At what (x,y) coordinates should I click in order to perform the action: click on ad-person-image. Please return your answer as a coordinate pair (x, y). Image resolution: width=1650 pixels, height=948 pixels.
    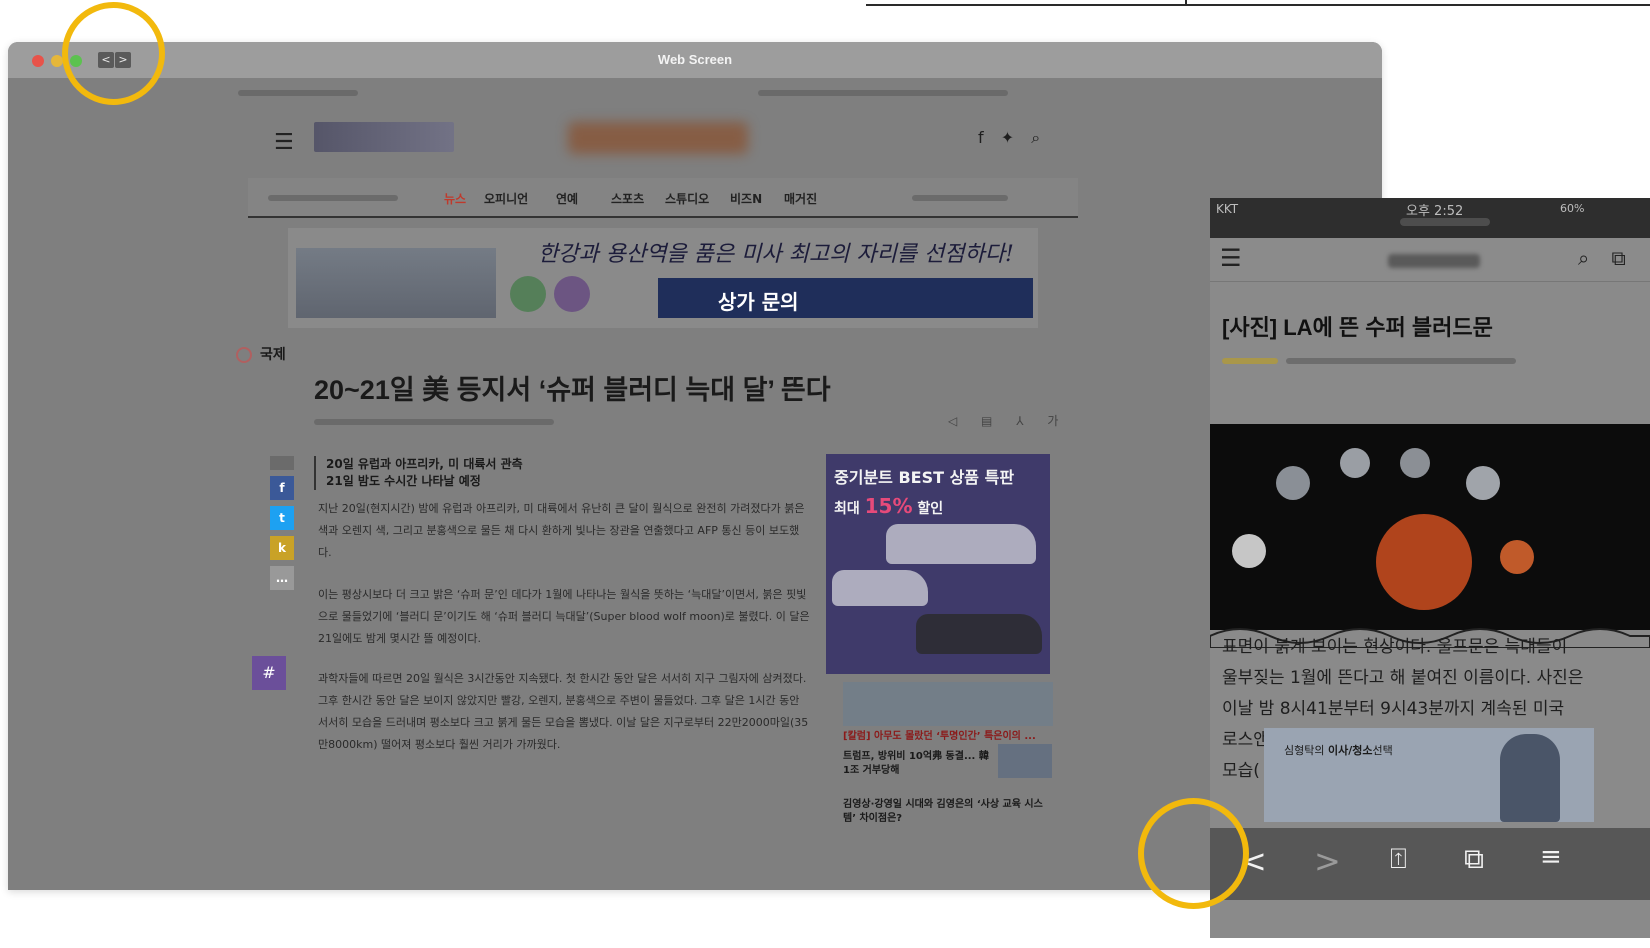
    Looking at the image, I should click on (1530, 778).